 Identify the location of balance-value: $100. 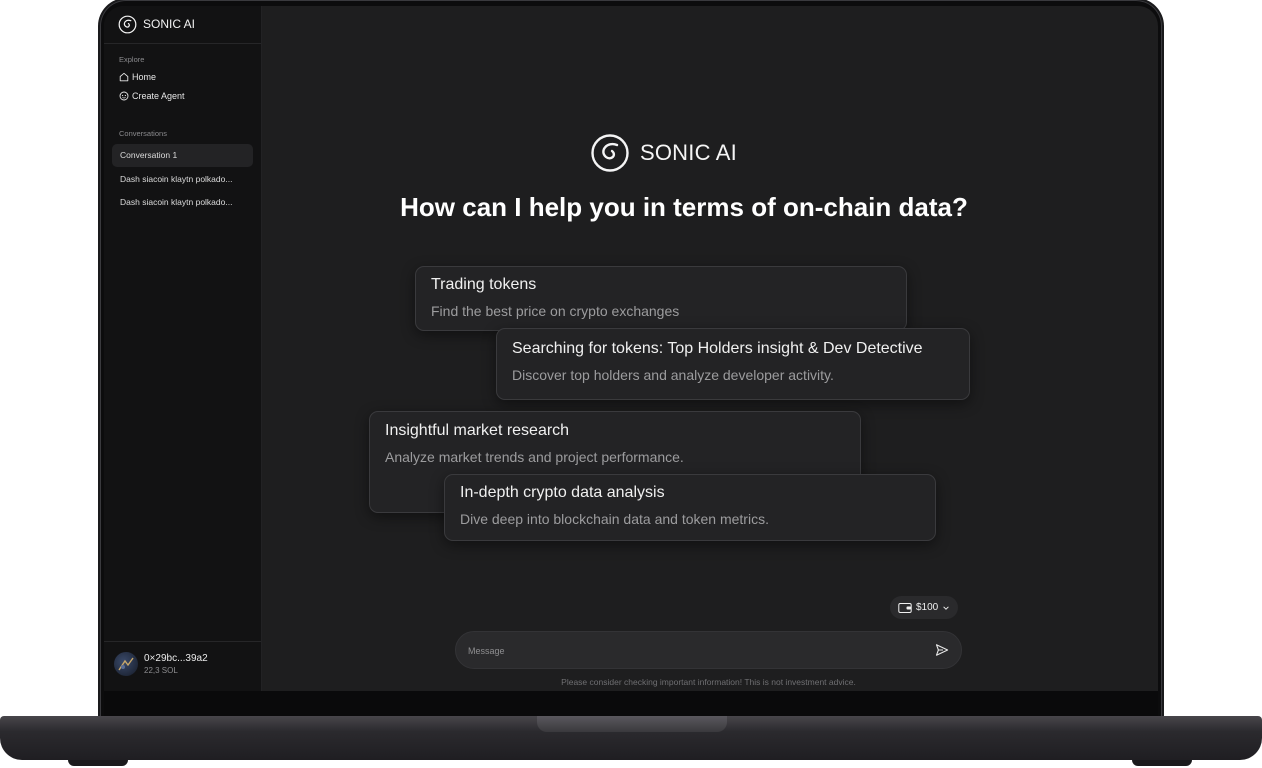
(927, 607).